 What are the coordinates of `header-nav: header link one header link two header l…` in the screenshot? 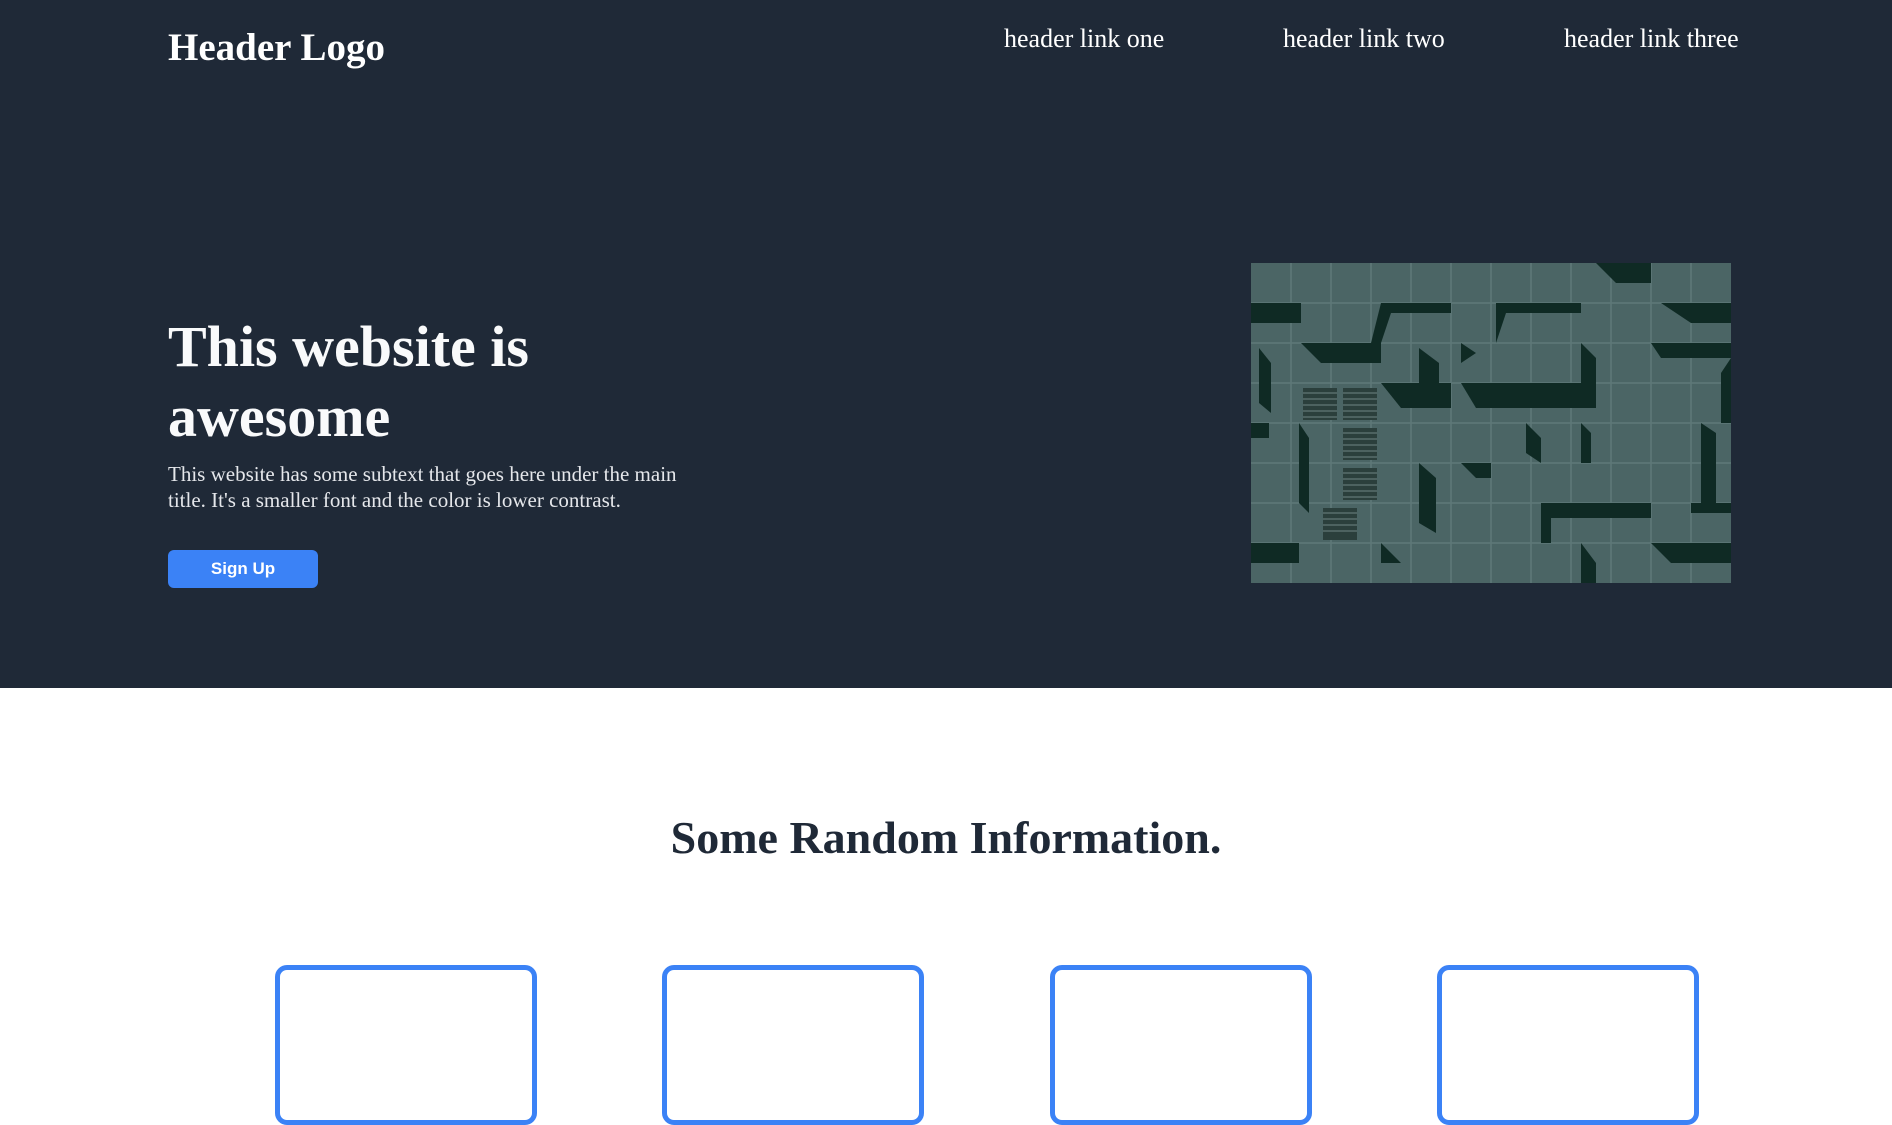 It's located at (946, 40).